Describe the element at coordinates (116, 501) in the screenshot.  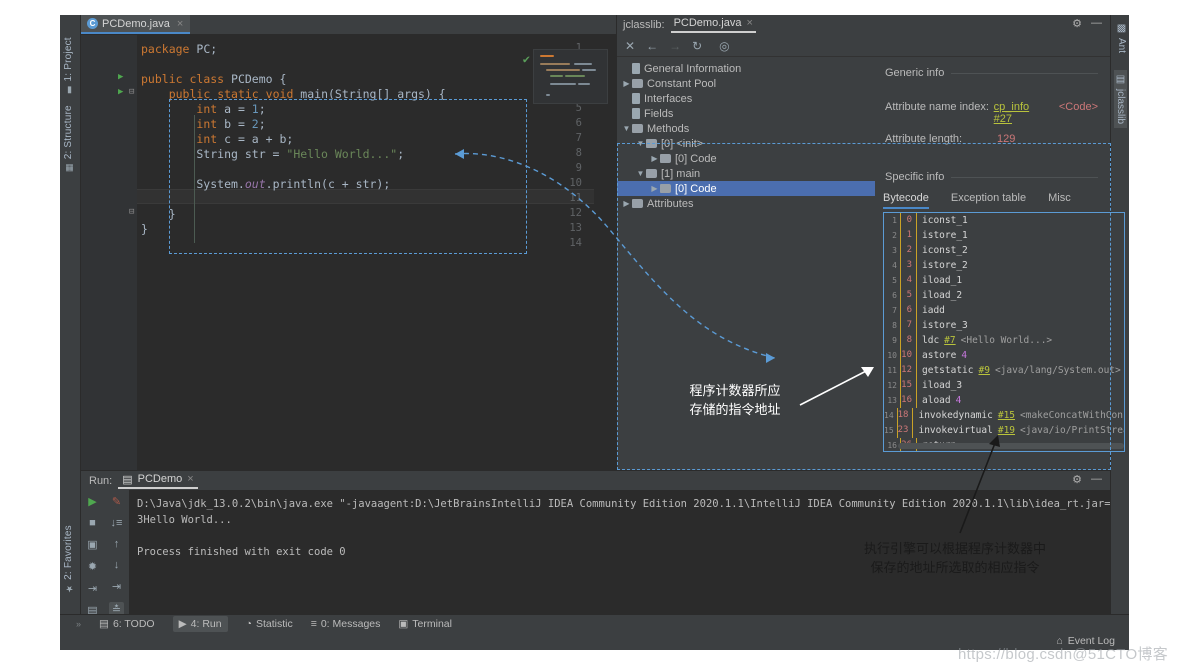
I see `edit-icon: ✎` at that location.